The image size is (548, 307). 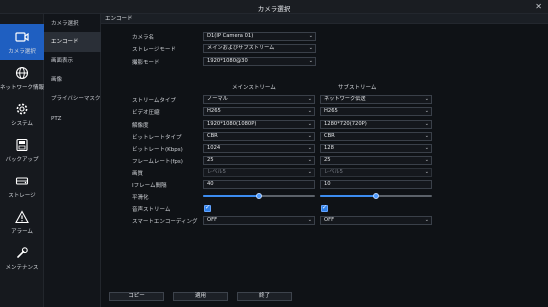 What do you see at coordinates (200, 296) in the screenshot?
I see `apply-button: 適用` at bounding box center [200, 296].